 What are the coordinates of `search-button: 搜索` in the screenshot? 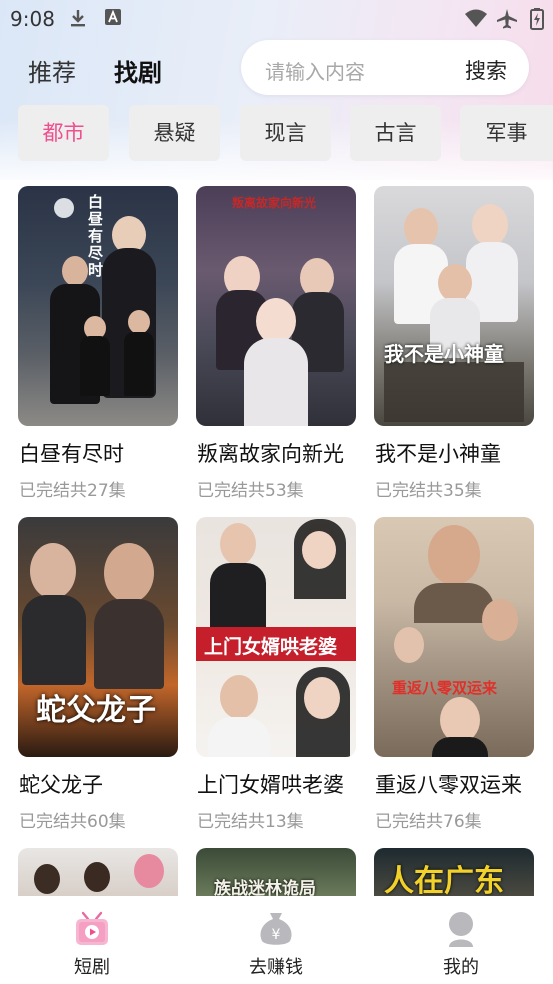 It's located at (486, 70).